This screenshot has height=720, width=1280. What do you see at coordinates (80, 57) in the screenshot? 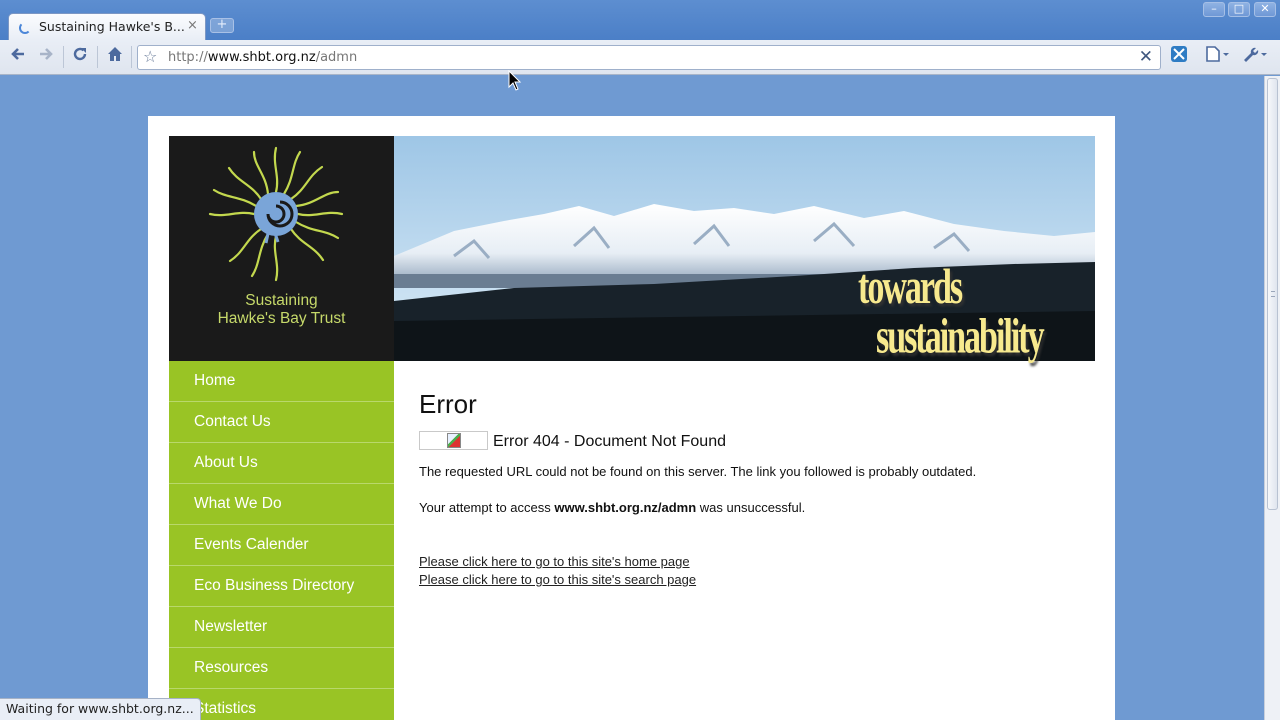
I see `reload-icon` at bounding box center [80, 57].